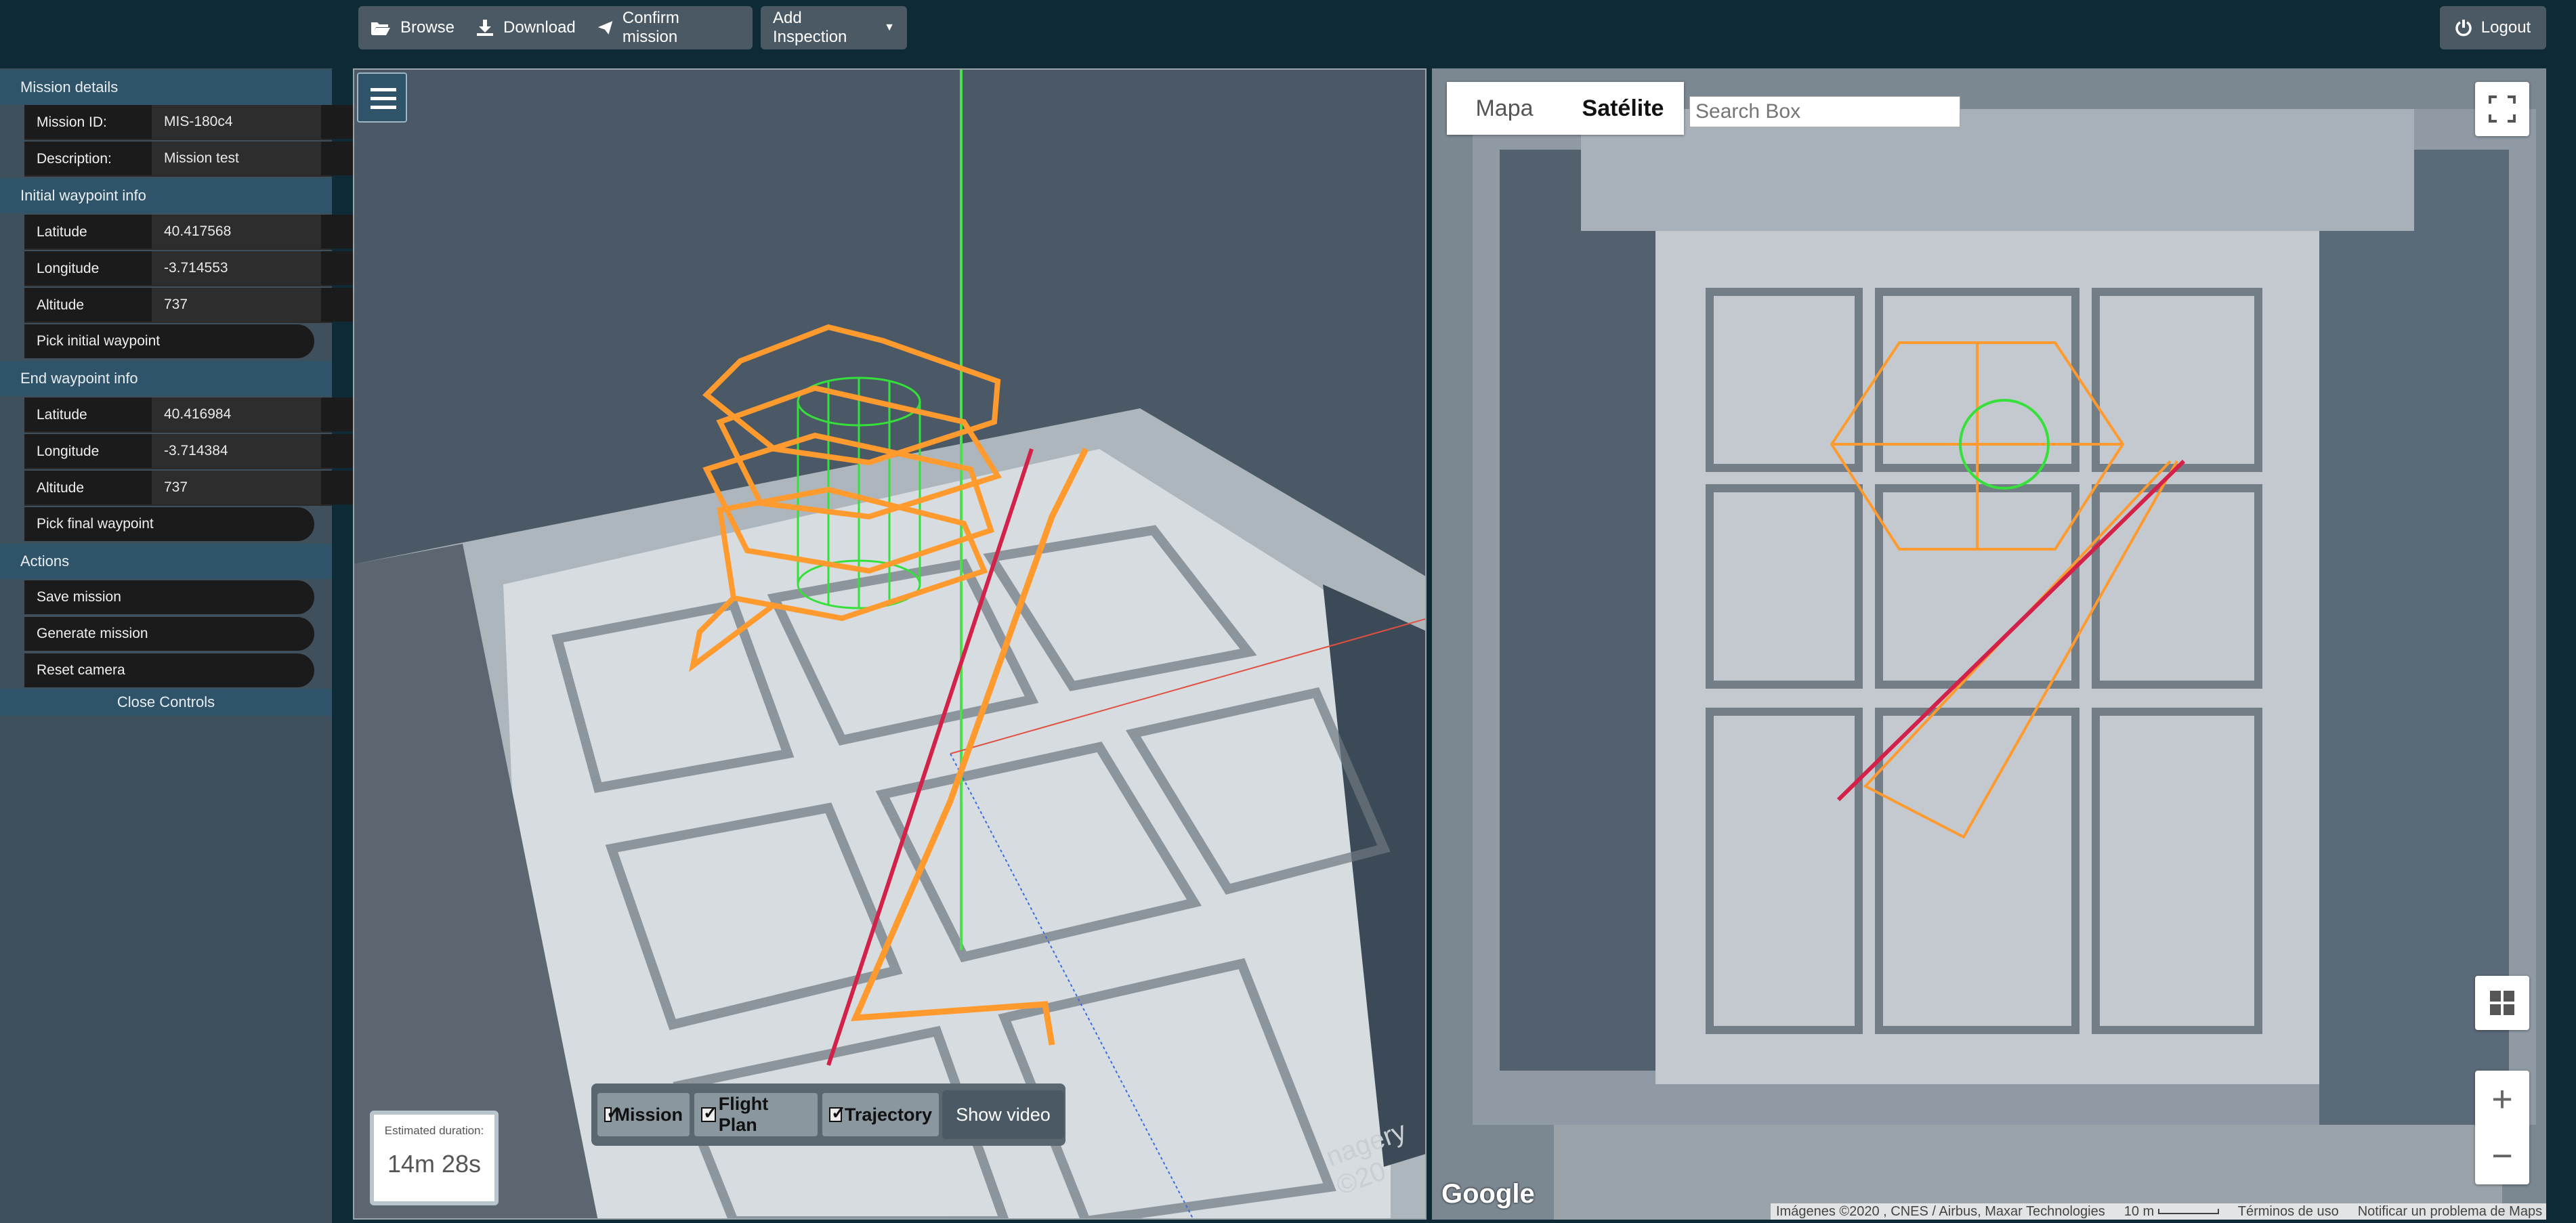  I want to click on folder-open-icon, so click(381, 29).